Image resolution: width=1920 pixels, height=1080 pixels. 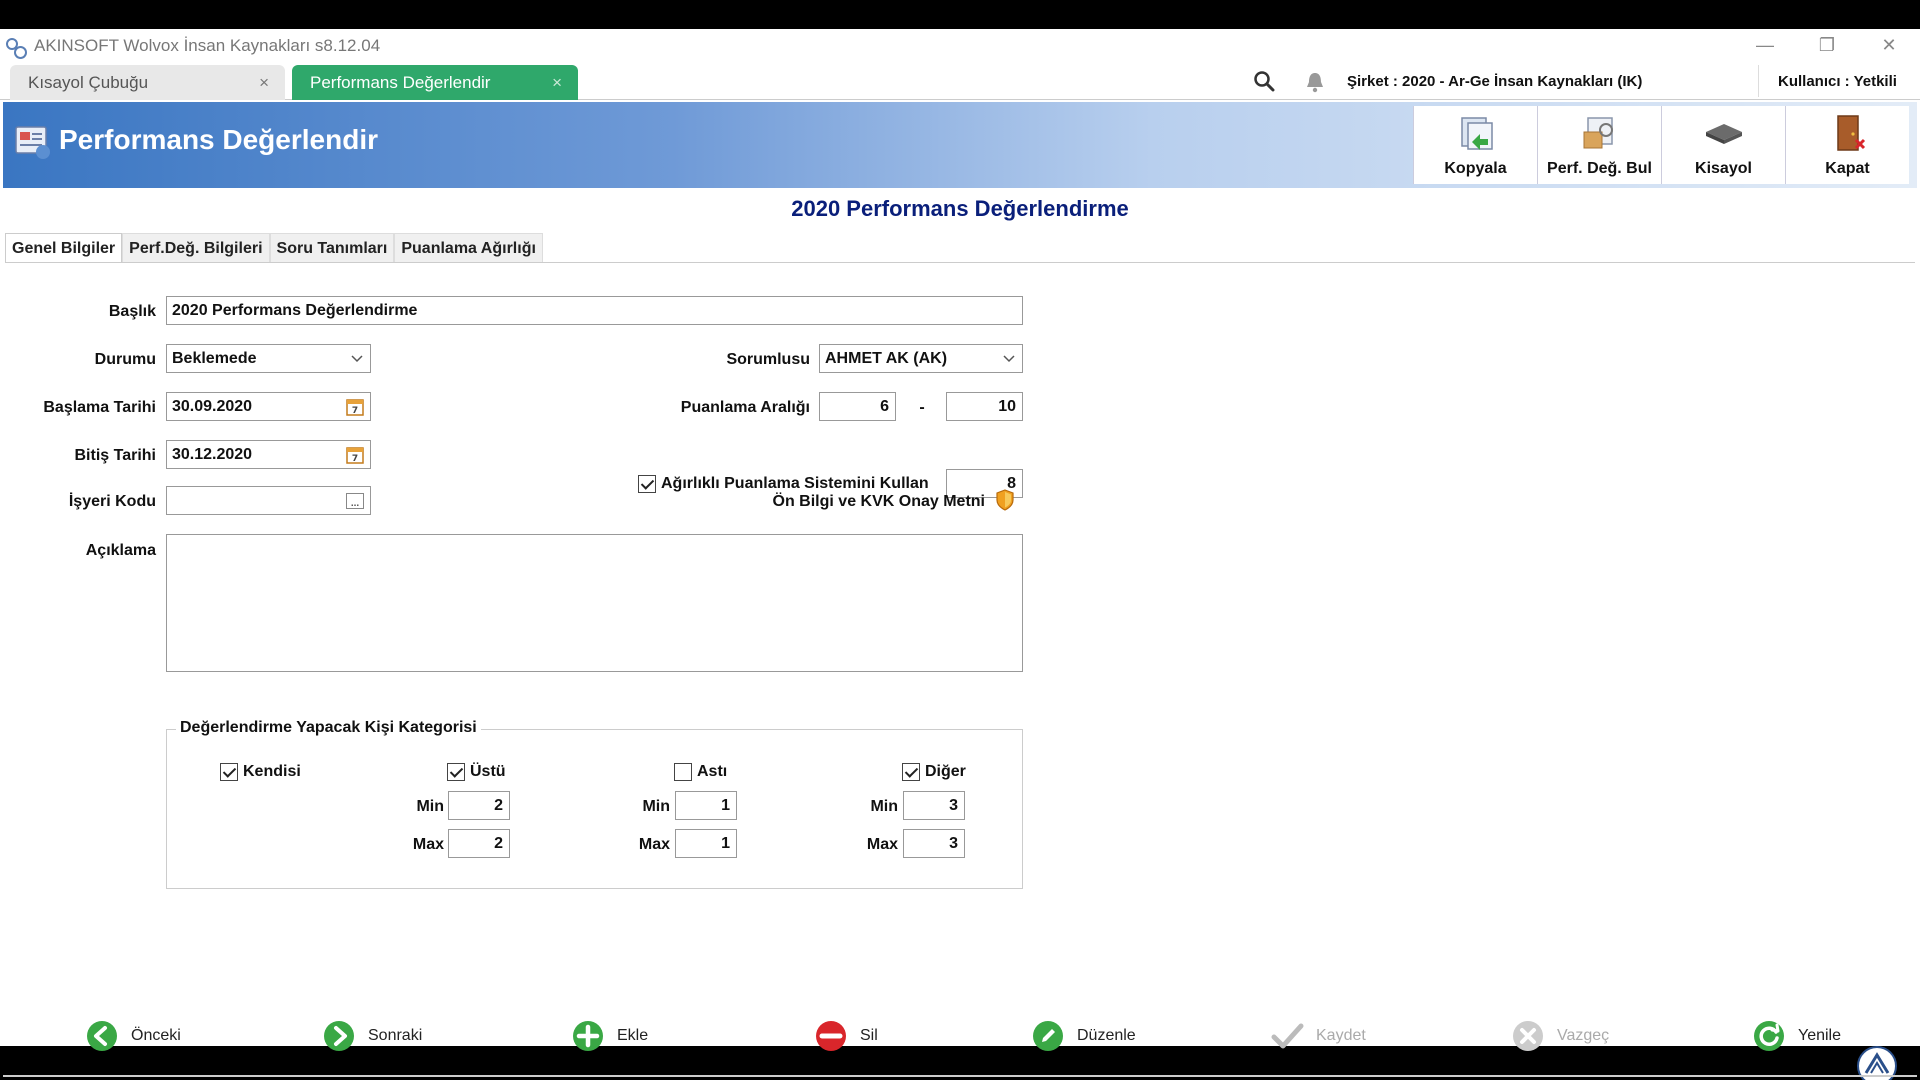 I want to click on agirlikli-puanlama-label: Ağırlıklı Puanlama Sistemini Kullan, so click(x=795, y=483).